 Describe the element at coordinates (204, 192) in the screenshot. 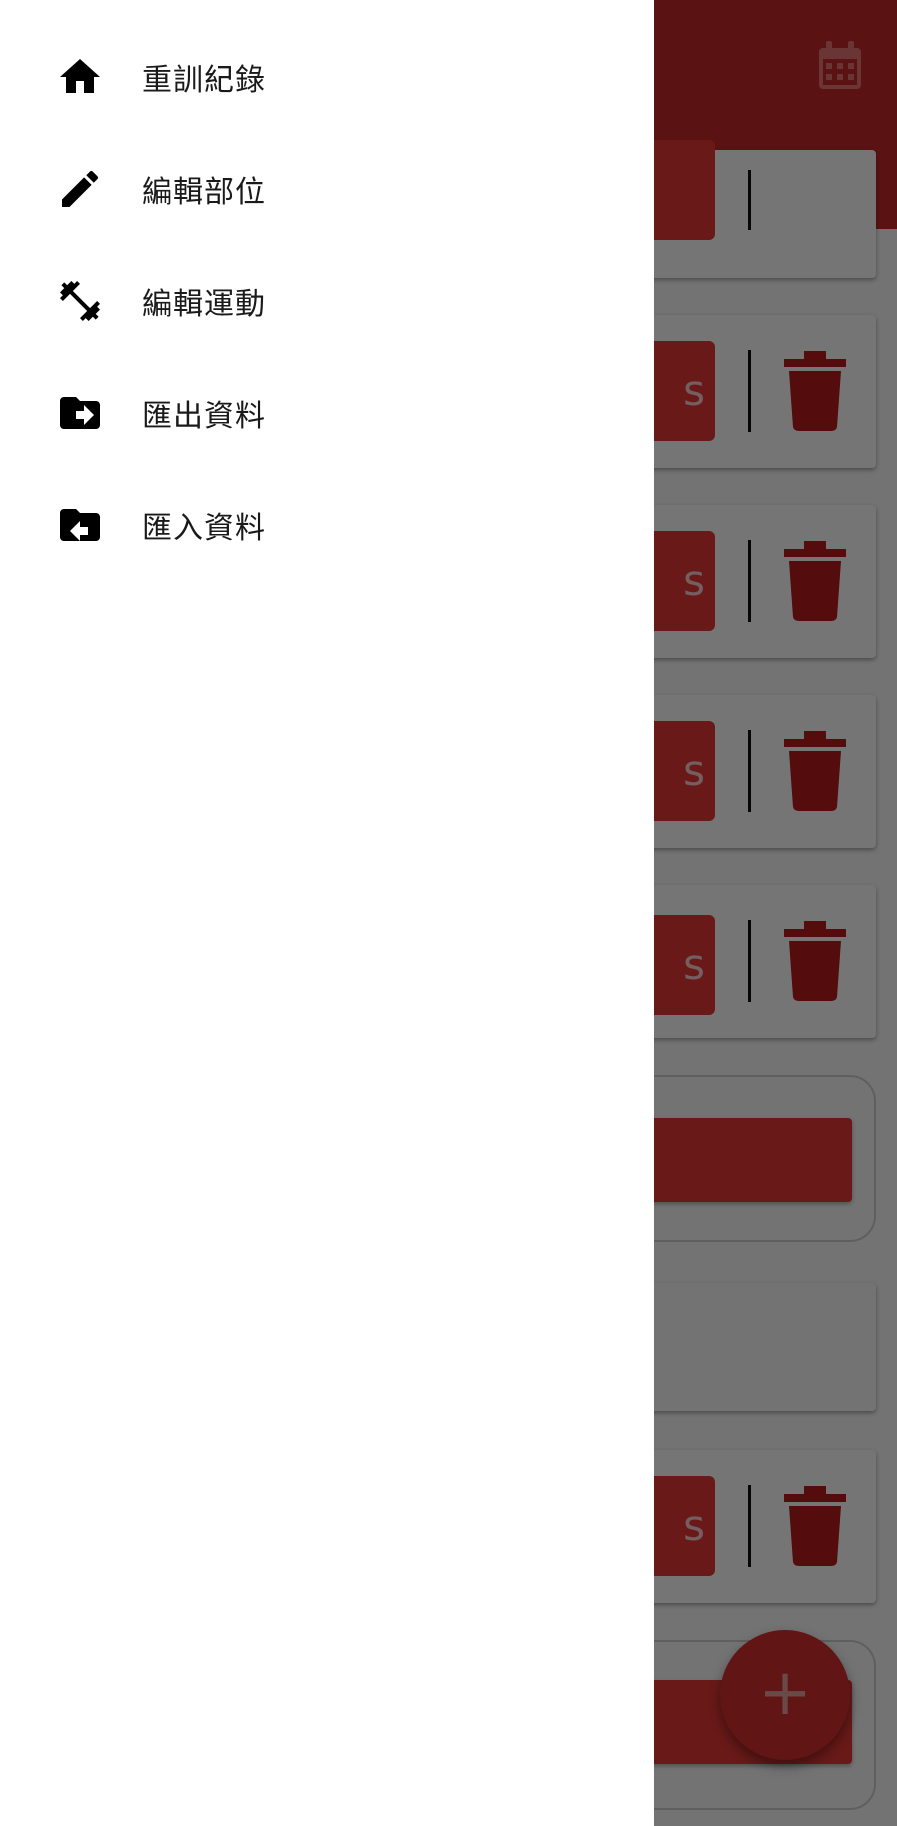

I see `drawer-item-label: 編輯部位` at that location.